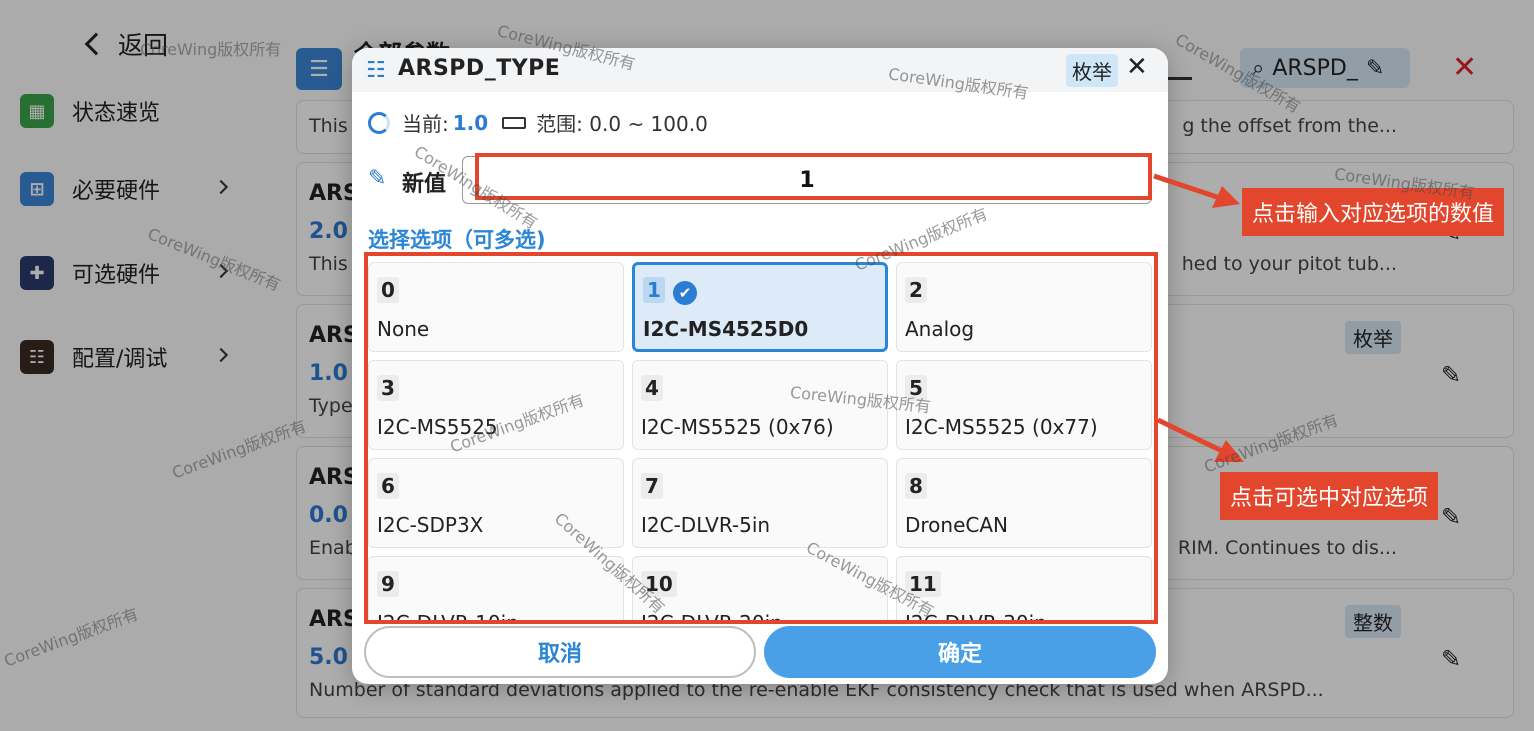 This screenshot has height=731, width=1534. I want to click on dialog-header: ☷ ARSPD_TYPE 枚举 ✕, so click(760, 70).